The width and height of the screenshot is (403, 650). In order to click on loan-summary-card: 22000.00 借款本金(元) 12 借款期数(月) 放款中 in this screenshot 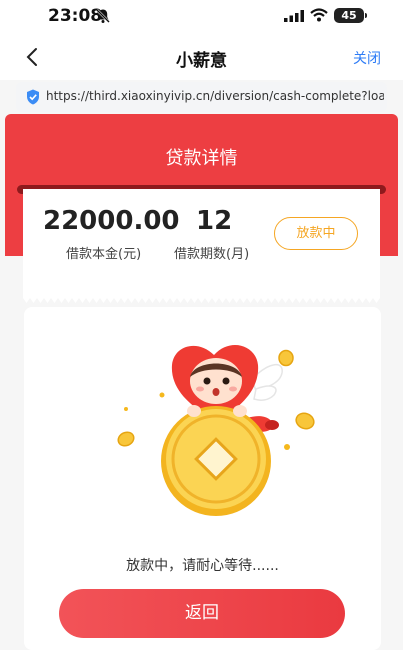, I will do `click(201, 243)`.